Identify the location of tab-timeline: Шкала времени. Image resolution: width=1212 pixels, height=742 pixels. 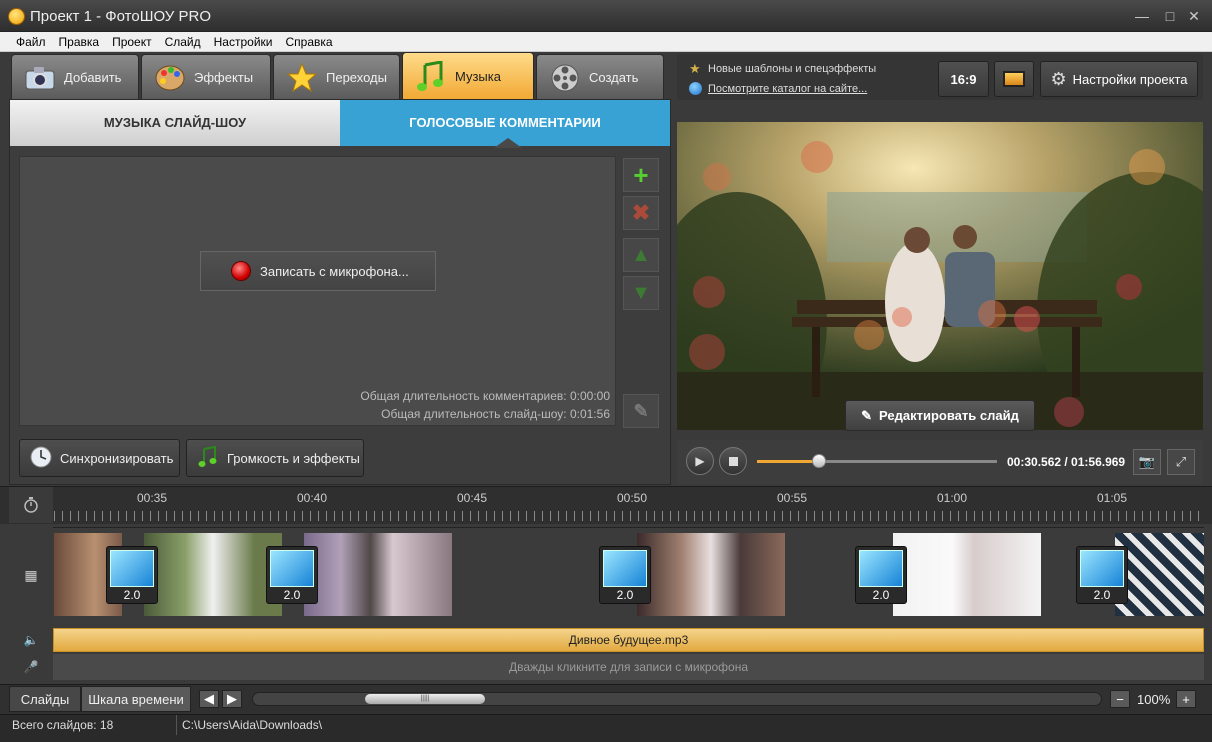
(136, 699).